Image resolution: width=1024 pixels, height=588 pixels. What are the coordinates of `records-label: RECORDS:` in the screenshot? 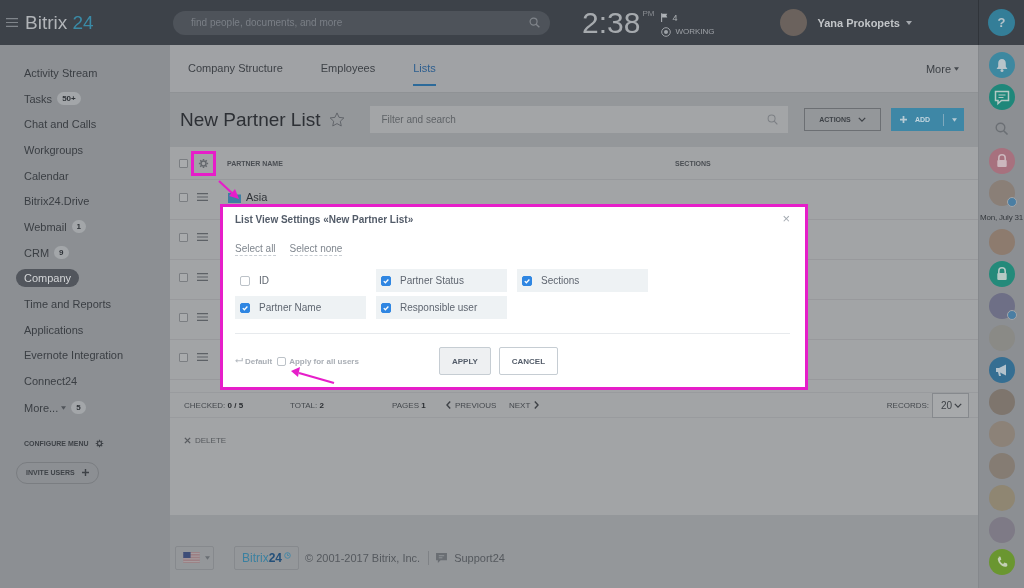 It's located at (907, 405).